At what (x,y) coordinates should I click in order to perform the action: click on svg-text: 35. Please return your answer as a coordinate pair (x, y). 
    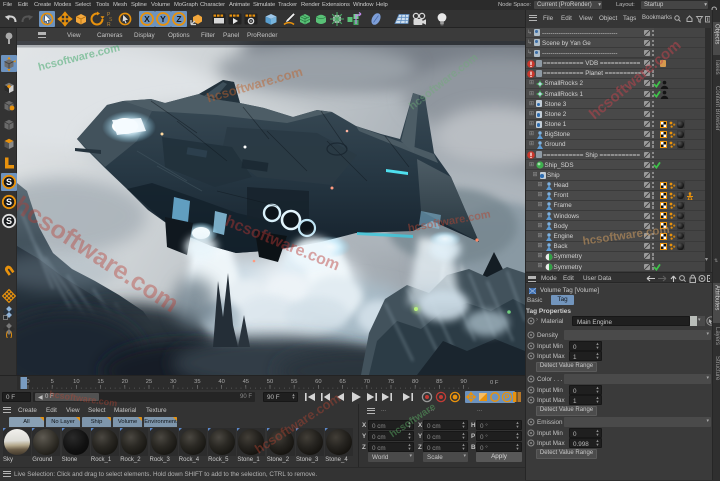
    Looking at the image, I should click on (197, 382).